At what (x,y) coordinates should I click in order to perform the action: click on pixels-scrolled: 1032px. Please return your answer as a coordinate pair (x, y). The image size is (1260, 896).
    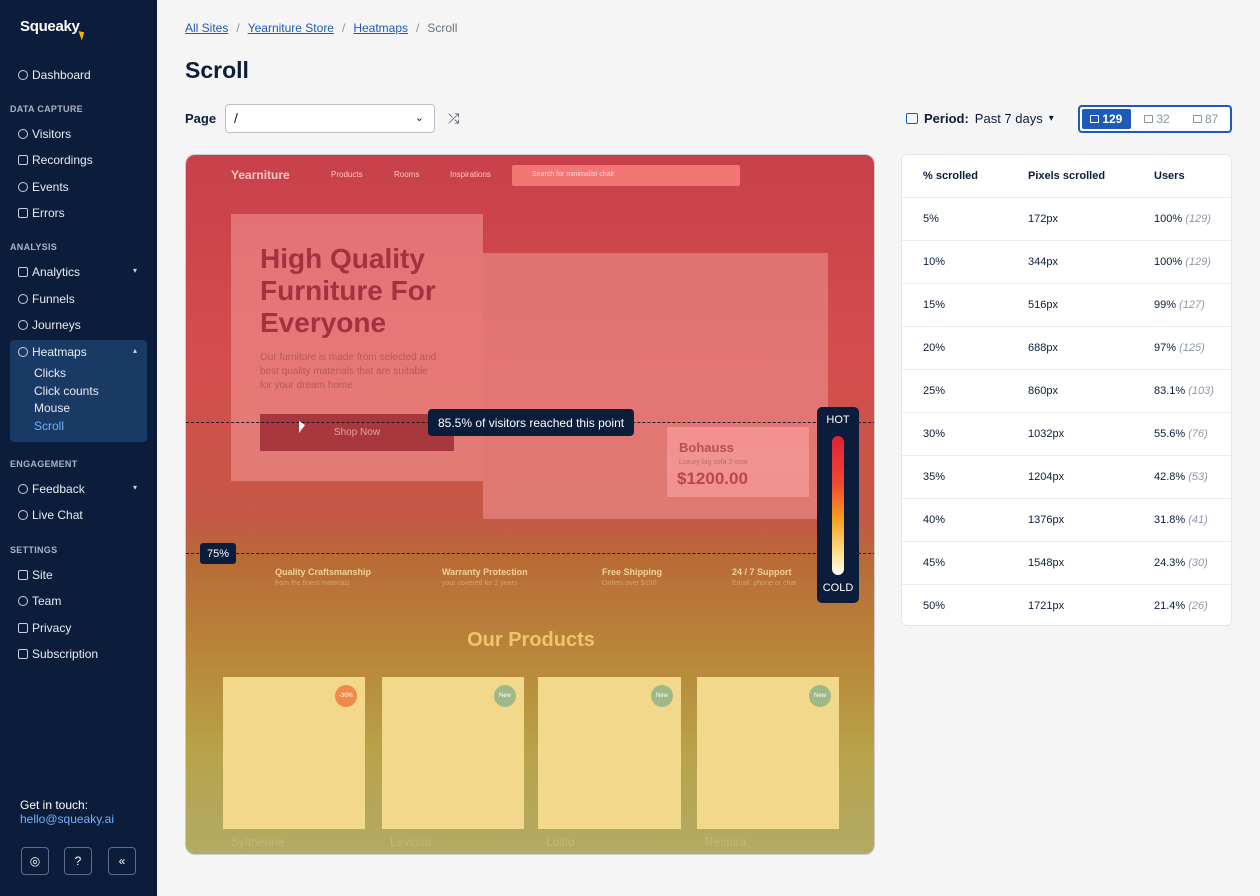
    Looking at the image, I should click on (1046, 434).